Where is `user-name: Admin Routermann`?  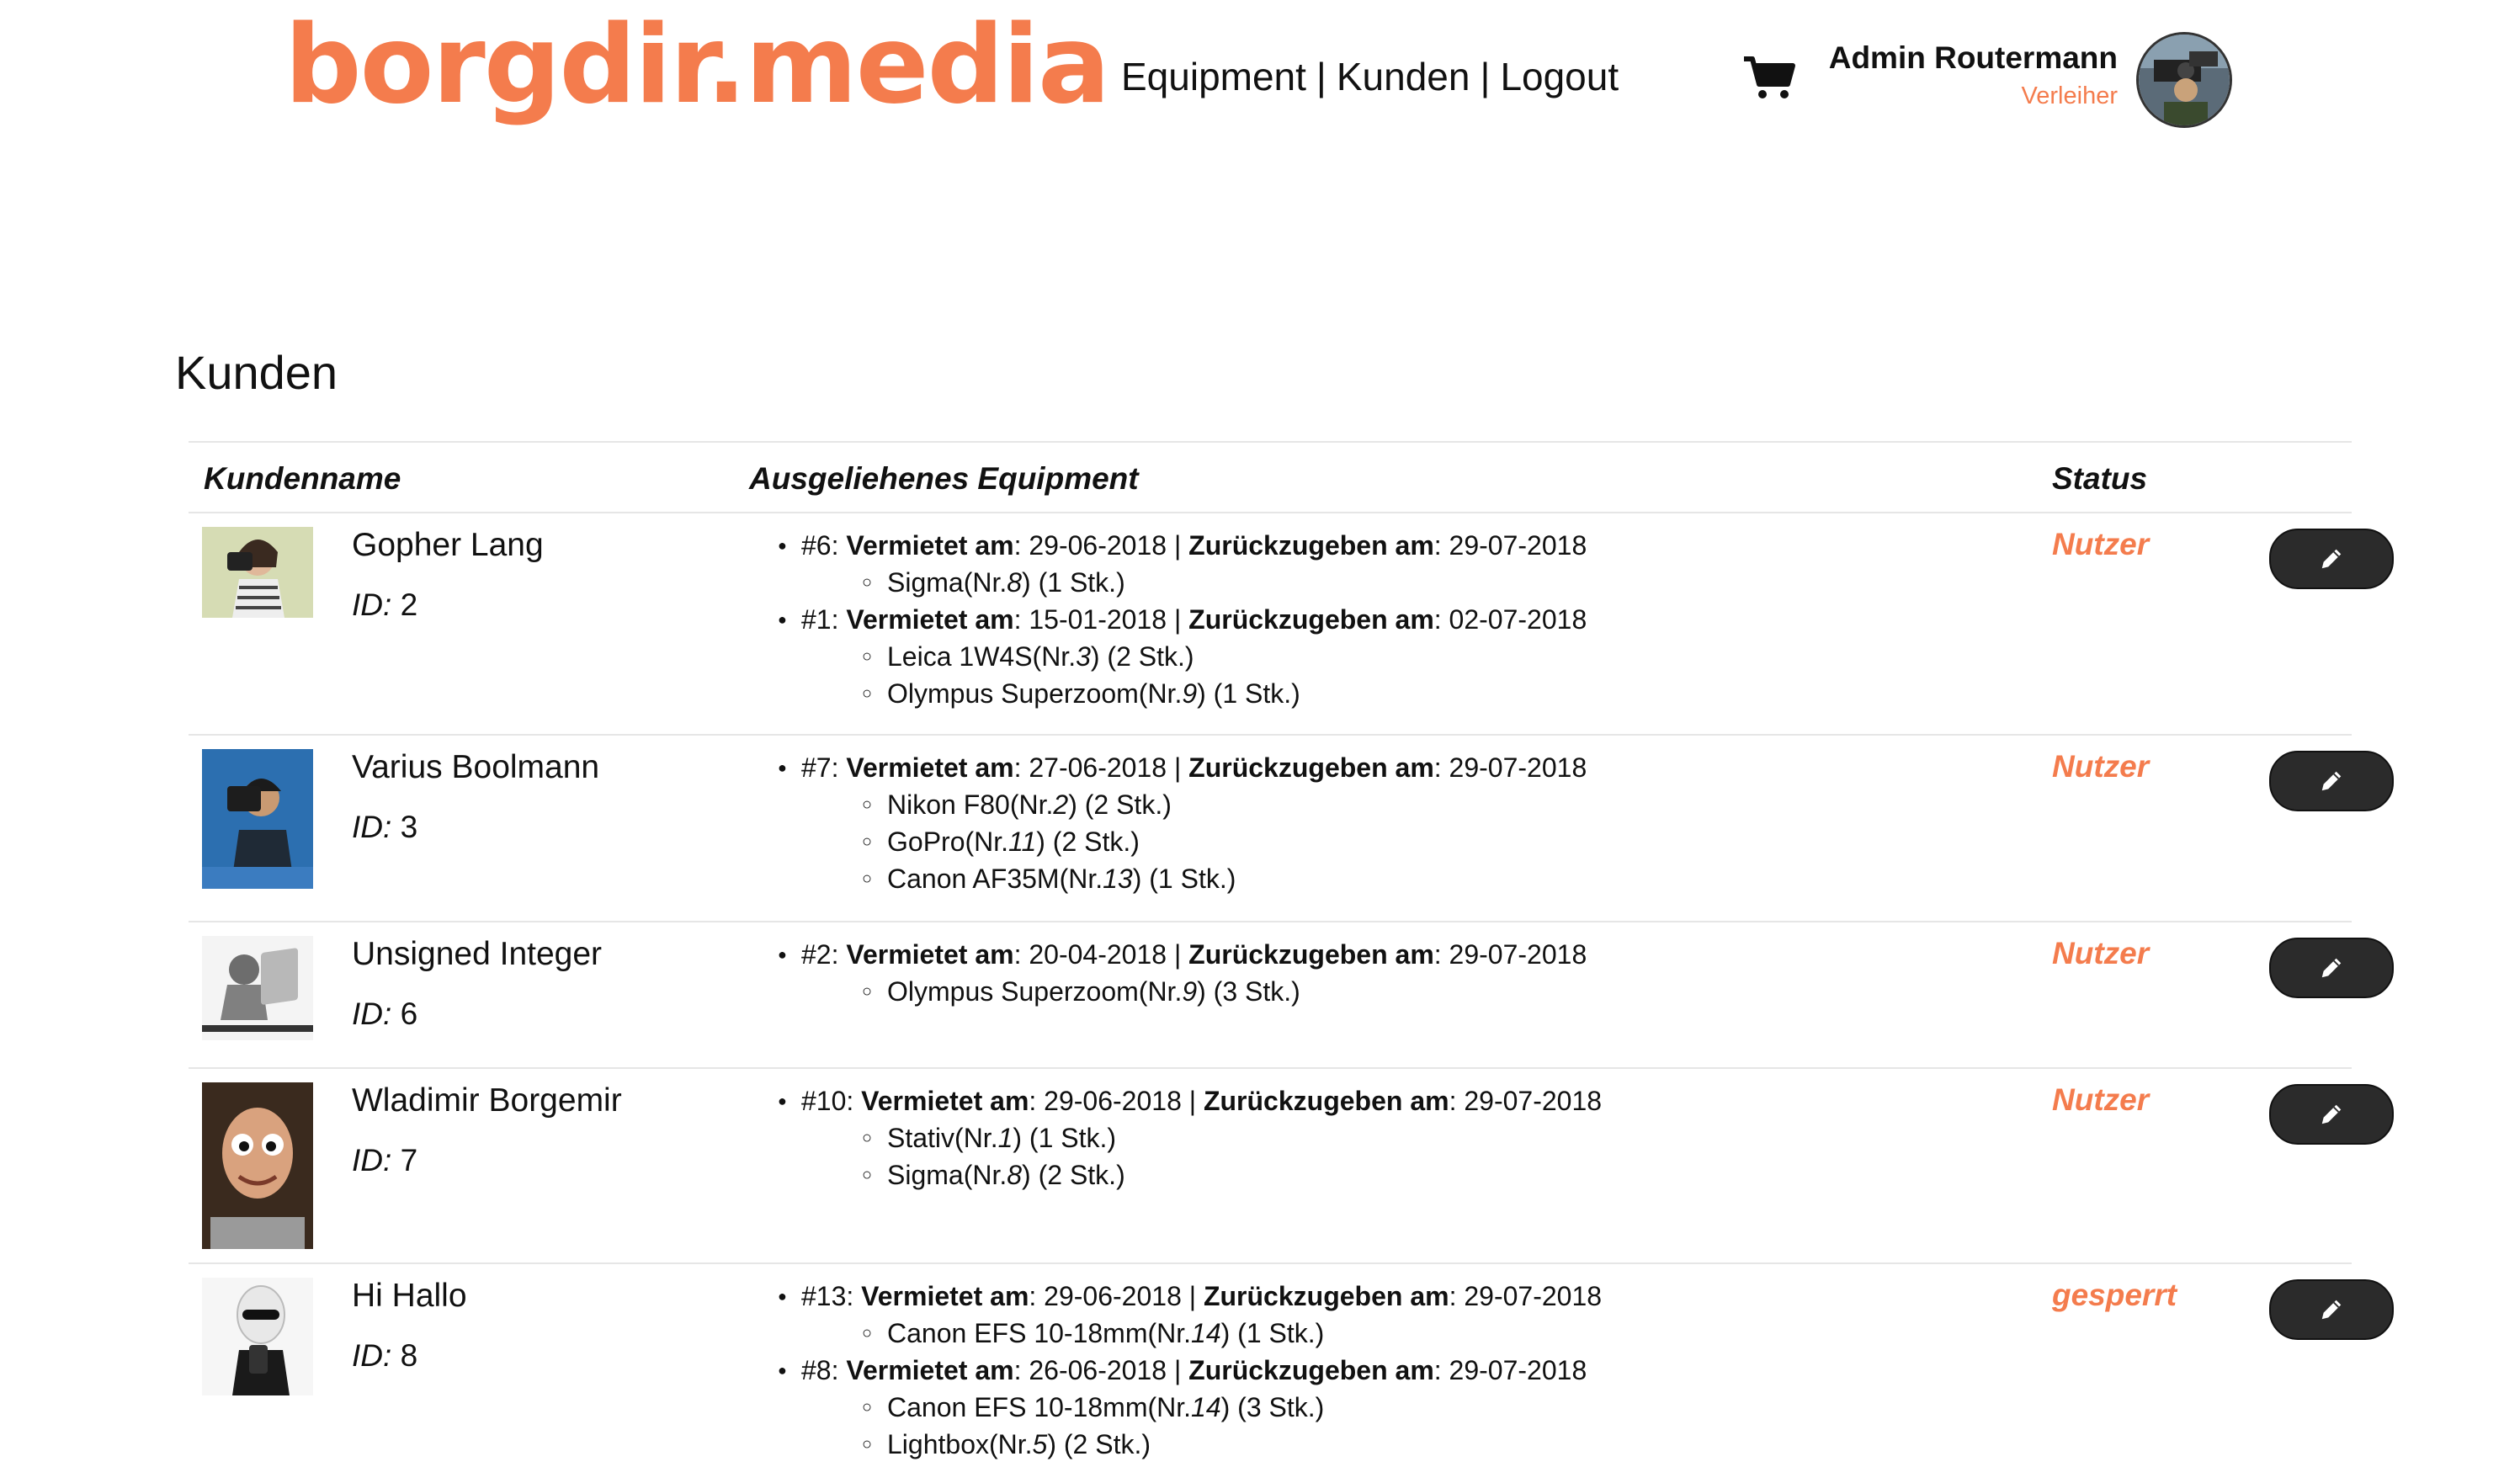 user-name: Admin Routermann is located at coordinates (1973, 58).